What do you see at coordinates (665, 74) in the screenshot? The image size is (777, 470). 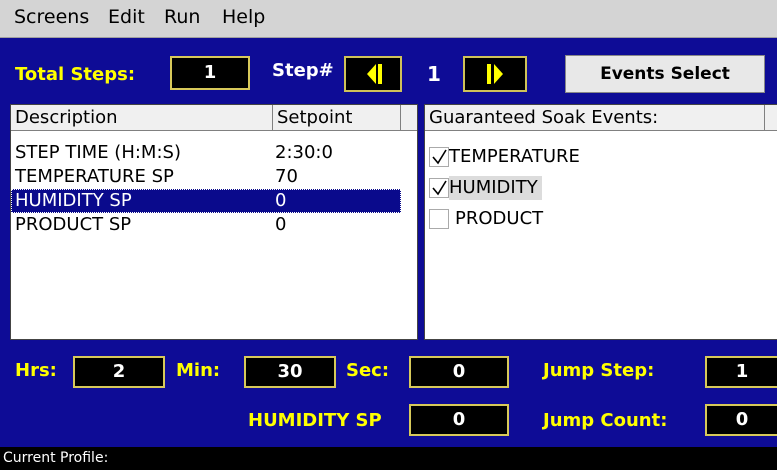 I see `events-select-button: Events Select` at bounding box center [665, 74].